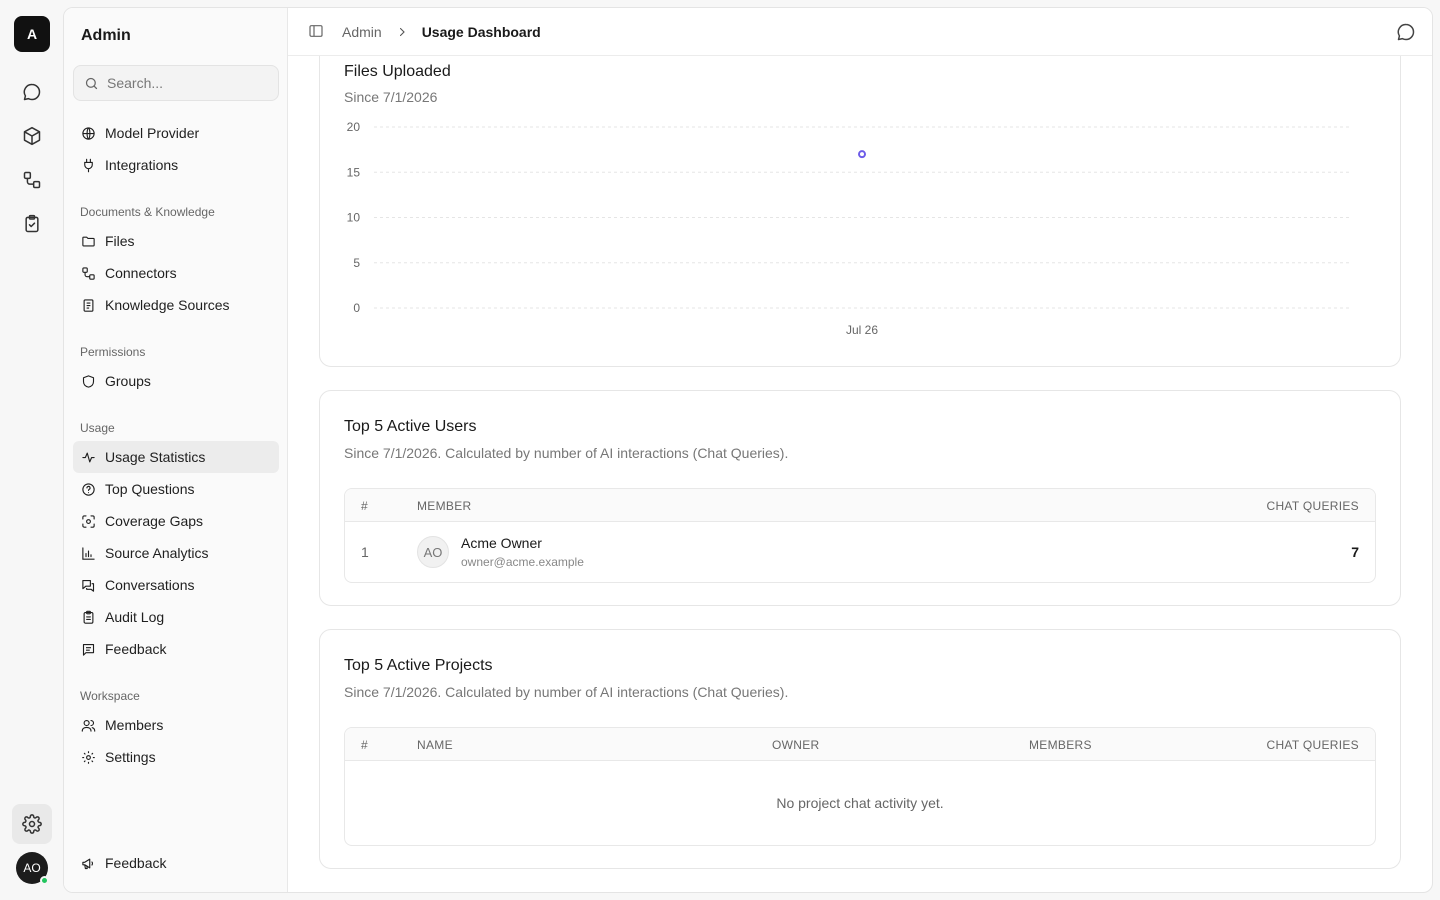  Describe the element at coordinates (176, 863) in the screenshot. I see `sidebar-footer-feedback: Feedback` at that location.